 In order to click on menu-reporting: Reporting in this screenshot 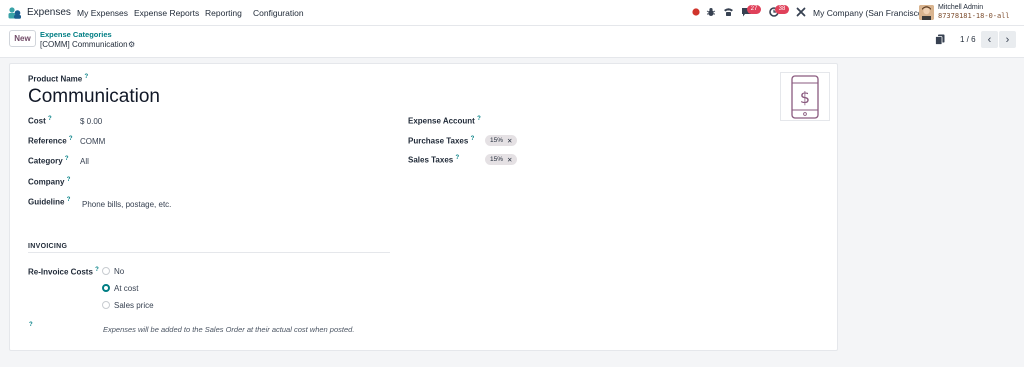, I will do `click(223, 13)`.